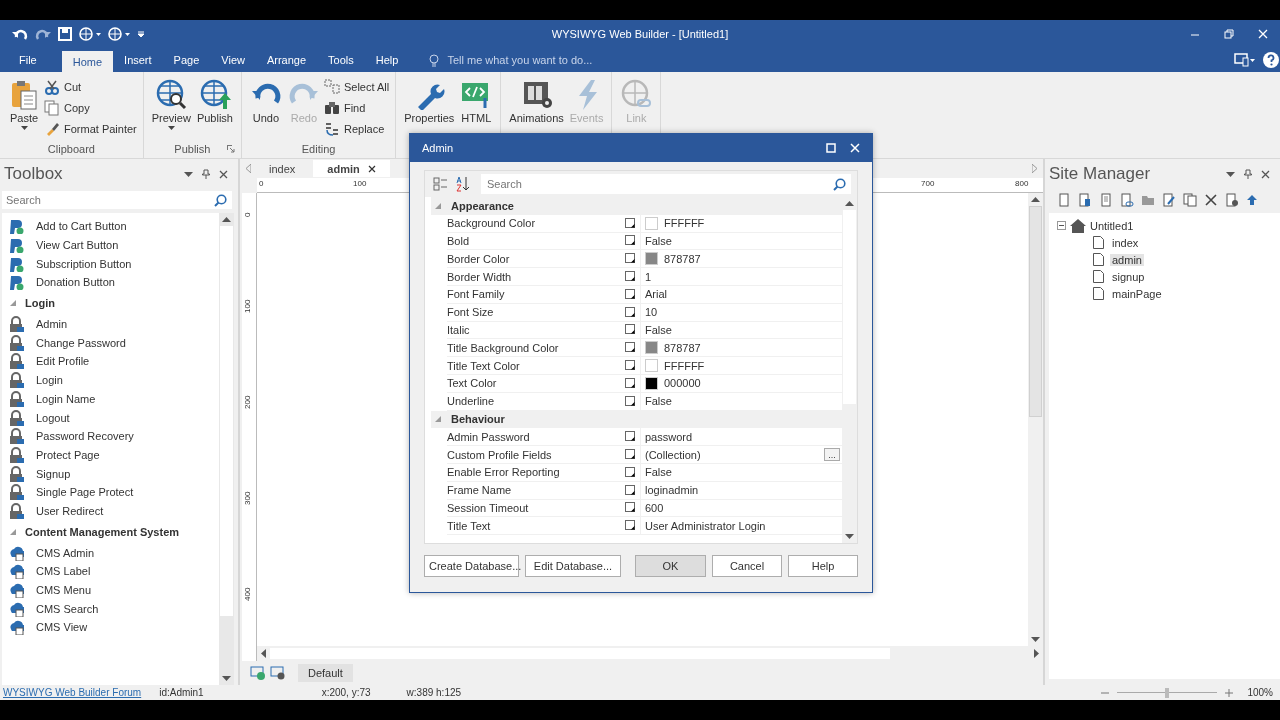 Image resolution: width=1280 pixels, height=720 pixels. Describe the element at coordinates (28, 60) in the screenshot. I see `ribbon-tab: File` at that location.